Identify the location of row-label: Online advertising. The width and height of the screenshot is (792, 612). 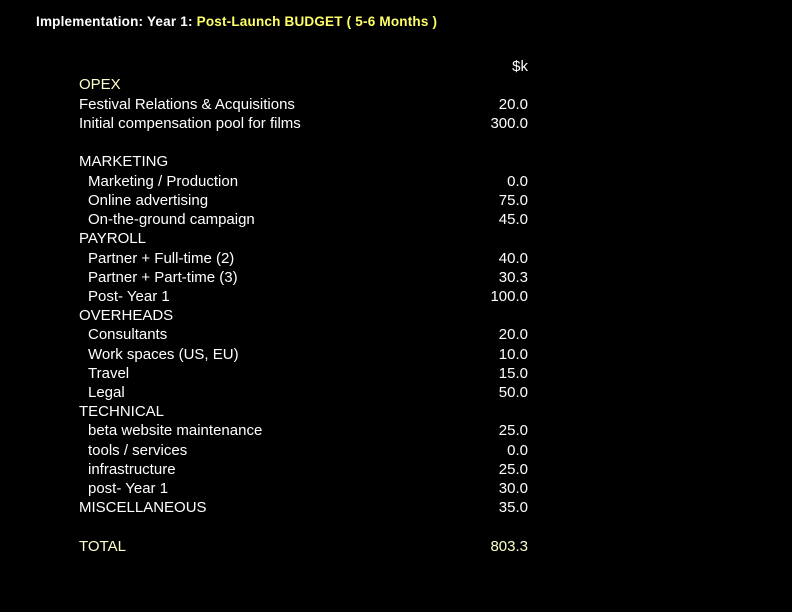
(148, 200).